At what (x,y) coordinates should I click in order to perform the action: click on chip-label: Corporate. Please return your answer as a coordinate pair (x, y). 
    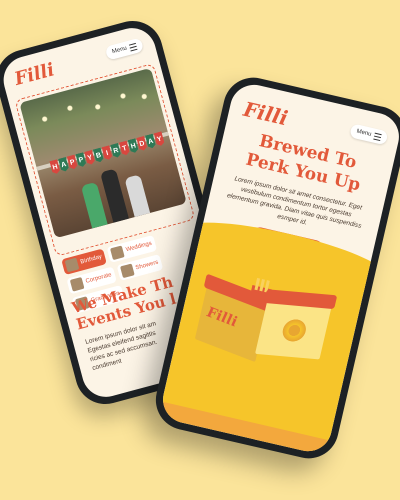
    Looking at the image, I should click on (99, 278).